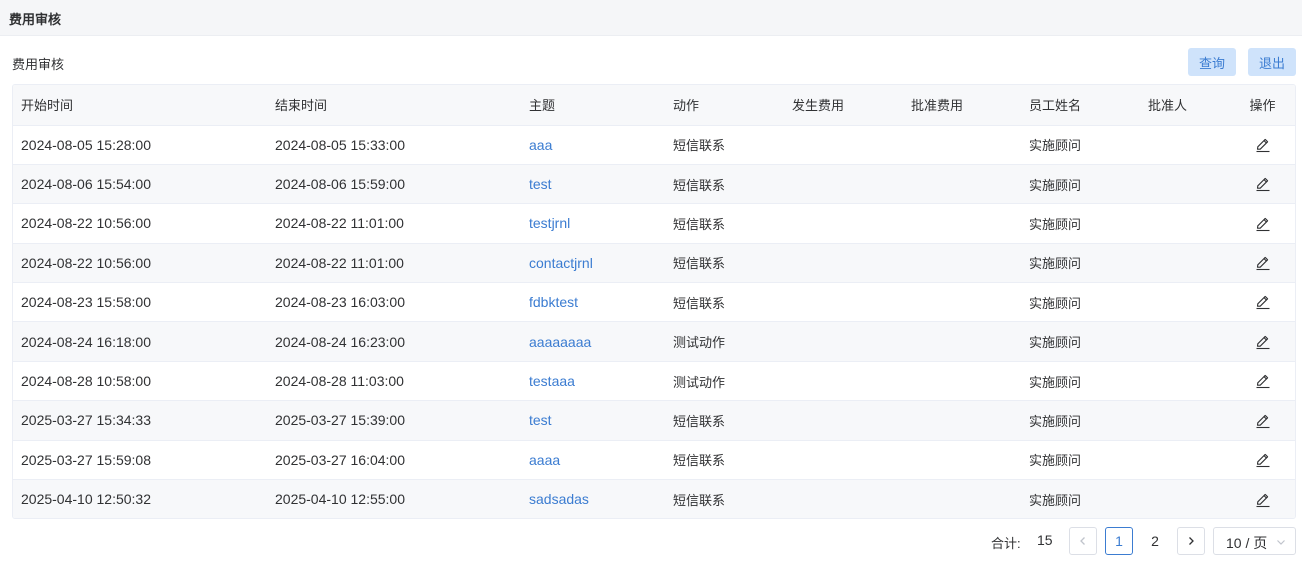 Image resolution: width=1302 pixels, height=563 pixels. What do you see at coordinates (593, 341) in the screenshot?
I see `subject-link: aaaaaaaa` at bounding box center [593, 341].